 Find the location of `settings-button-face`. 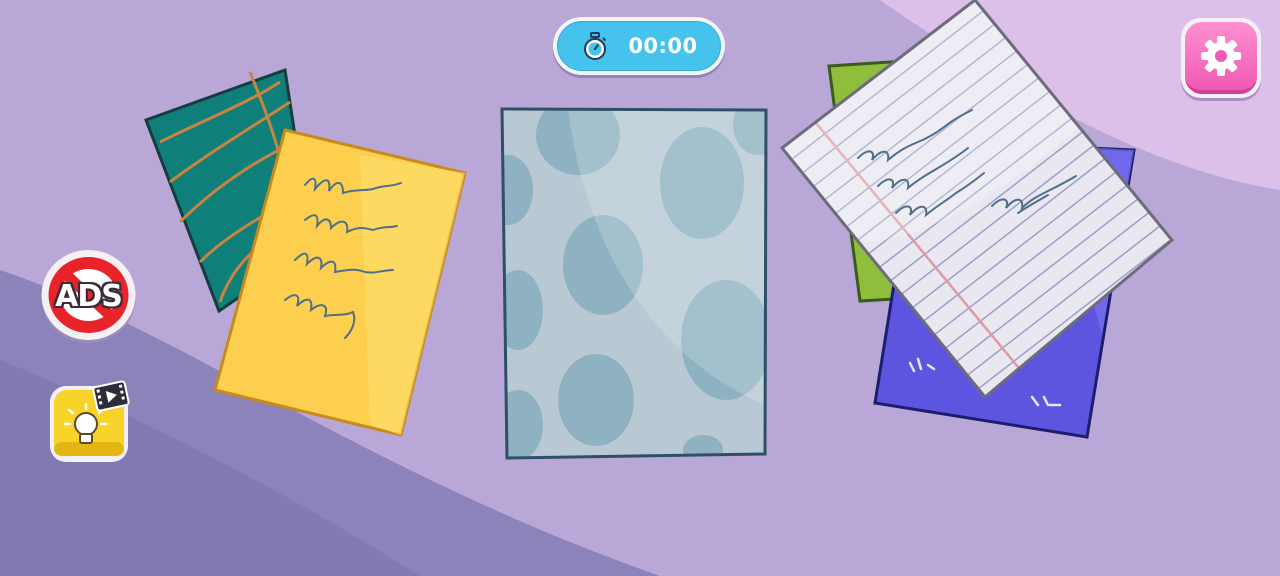

settings-button-face is located at coordinates (1221, 58).